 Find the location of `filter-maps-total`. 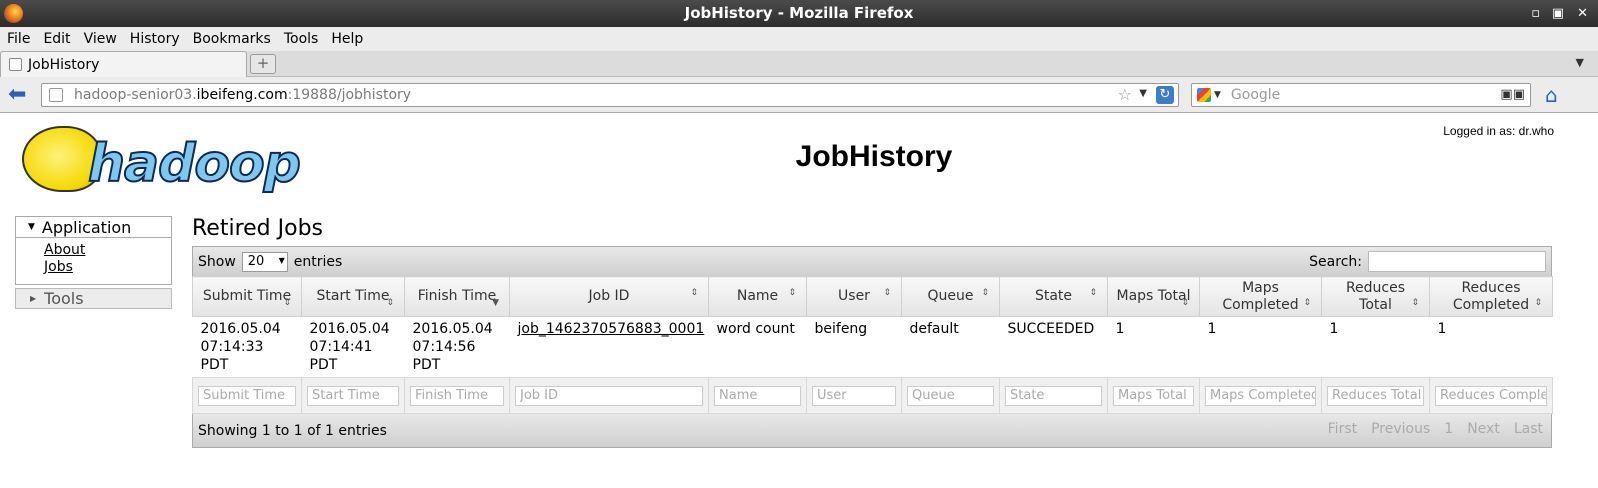

filter-maps-total is located at coordinates (1153, 395).